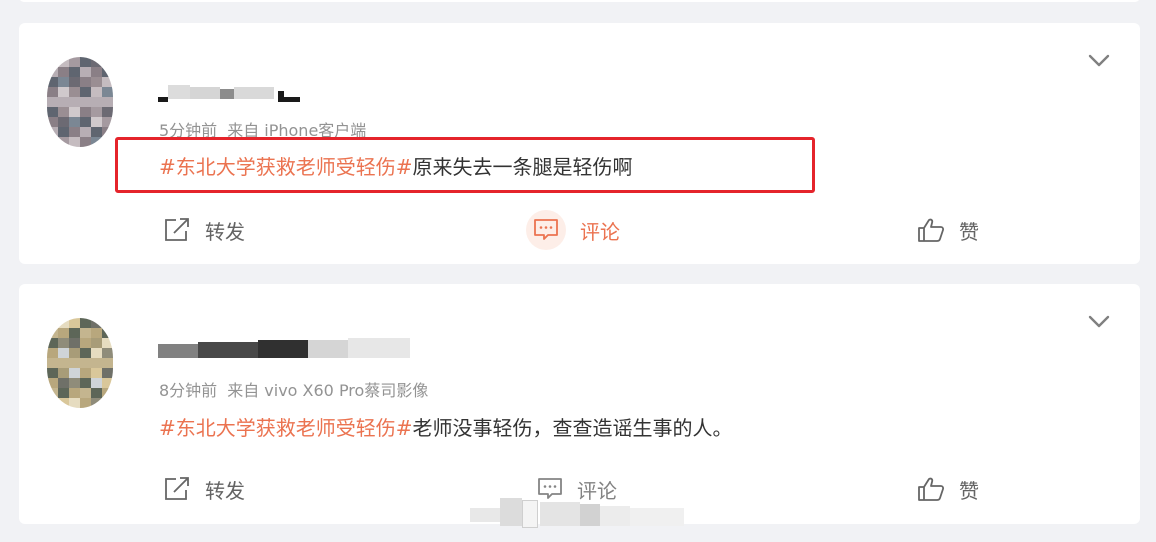 Image resolution: width=1156 pixels, height=542 pixels. I want to click on post-content: #东北大学获救老师受轻伤#老师没事轻伤，查查造谣生事的人。, so click(446, 426).